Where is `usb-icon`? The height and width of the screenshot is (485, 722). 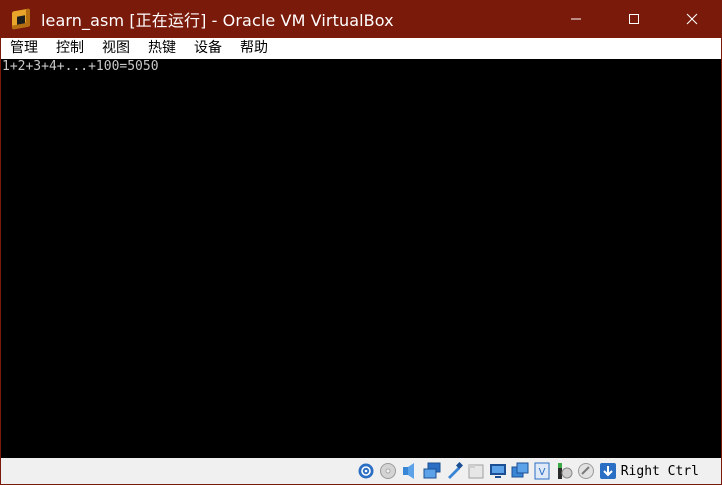
usb-icon is located at coordinates (454, 471).